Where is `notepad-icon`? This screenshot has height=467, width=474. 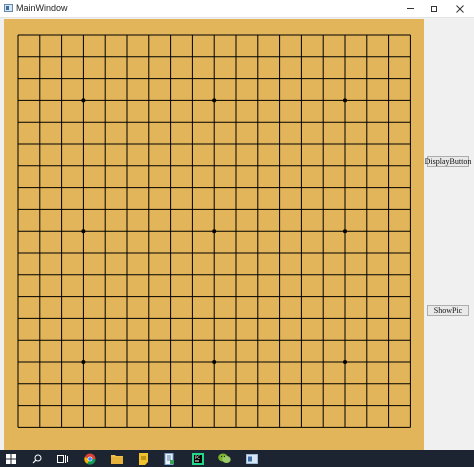
notepad-icon is located at coordinates (169, 458).